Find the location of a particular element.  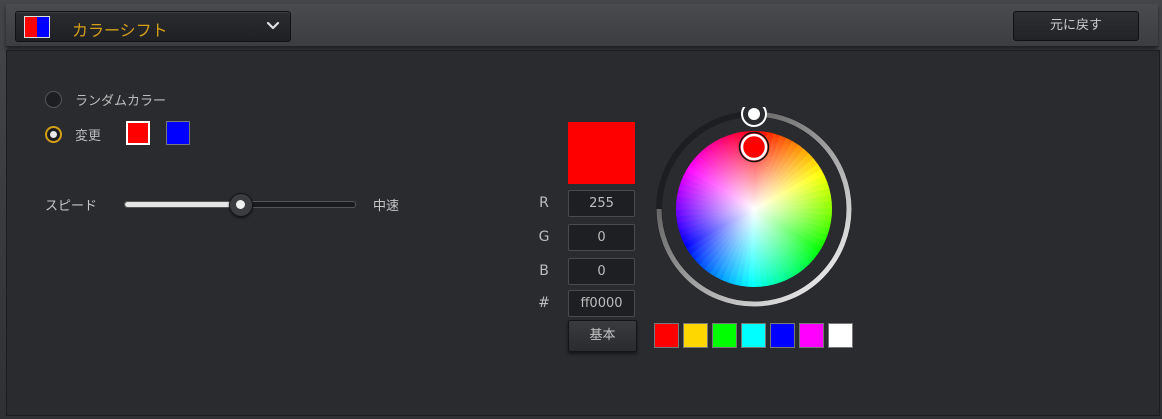

blue-input is located at coordinates (601, 271).